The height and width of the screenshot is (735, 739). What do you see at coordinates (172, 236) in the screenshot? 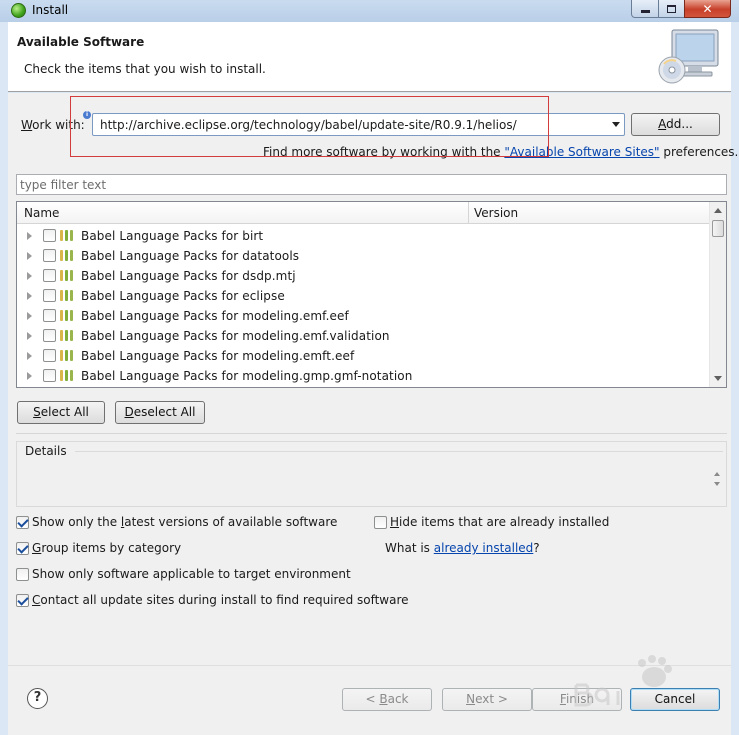
I see `row-label: Babel Language Packs for birt` at bounding box center [172, 236].